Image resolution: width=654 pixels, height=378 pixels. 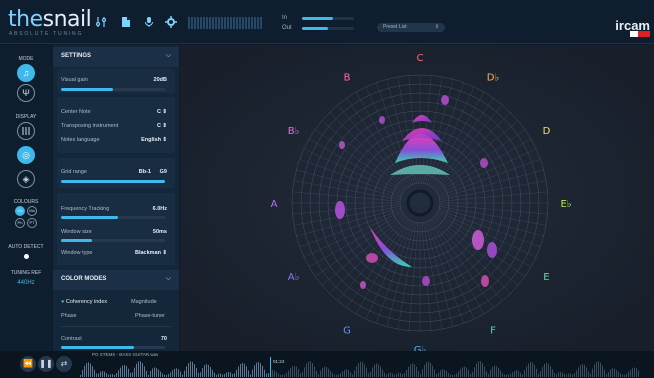 What do you see at coordinates (116, 253) in the screenshot?
I see `window-type-row: Window type Blackman ⇕` at bounding box center [116, 253].